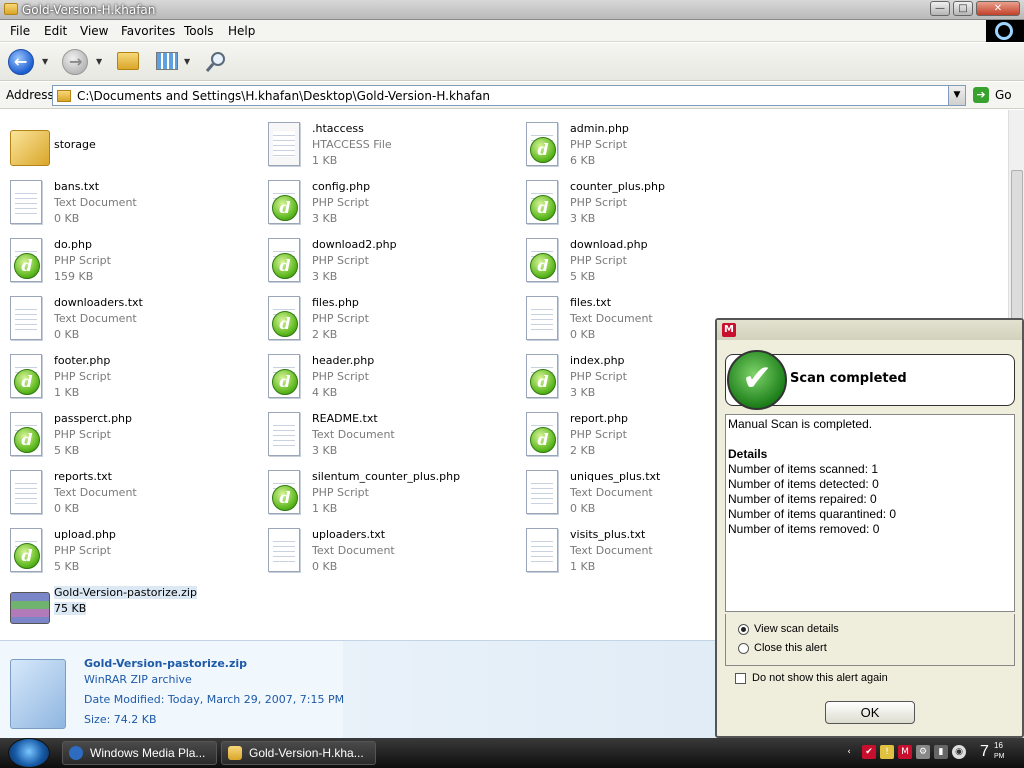 This screenshot has height=768, width=1024. I want to click on folder-icon, so click(11, 9).